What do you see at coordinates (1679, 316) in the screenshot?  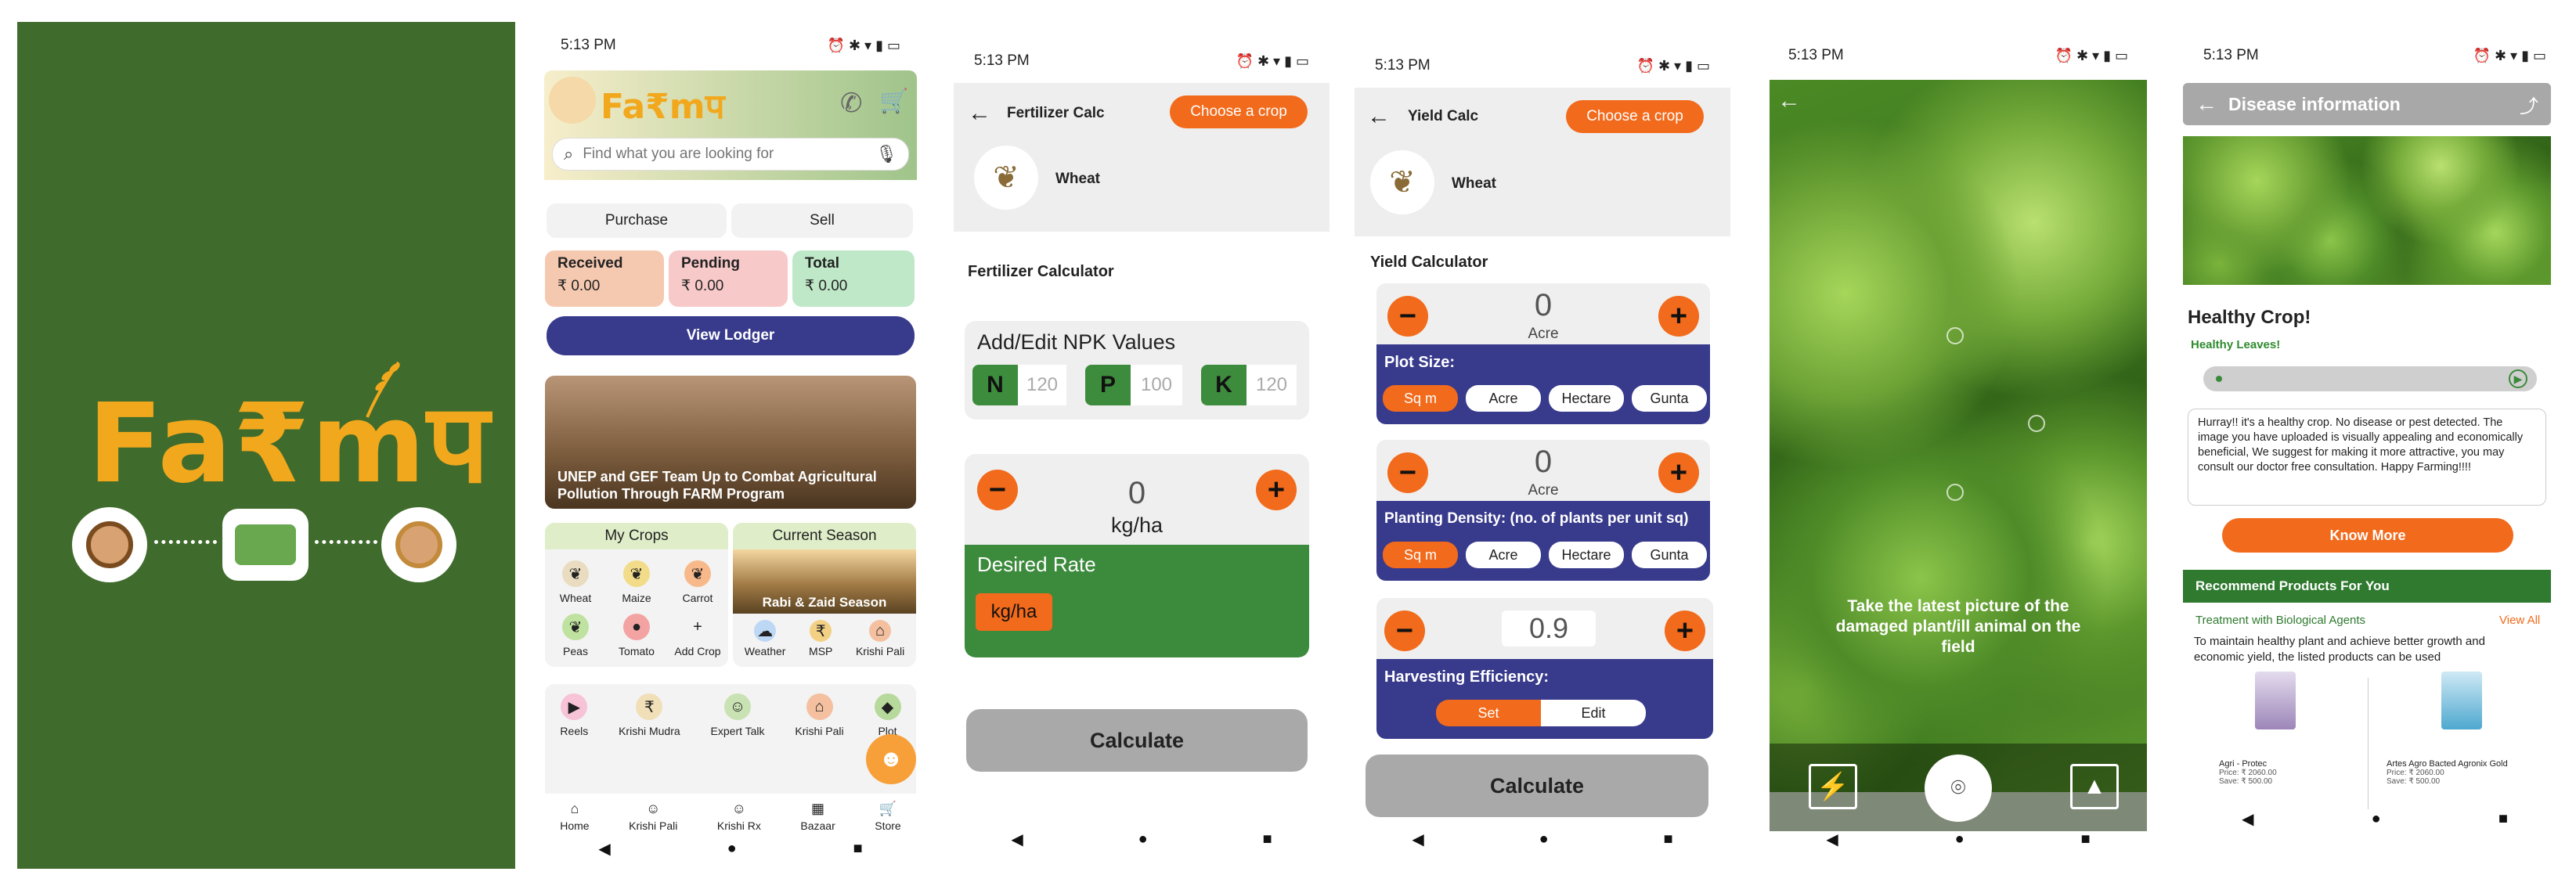 I see `plot-increment-button: +` at bounding box center [1679, 316].